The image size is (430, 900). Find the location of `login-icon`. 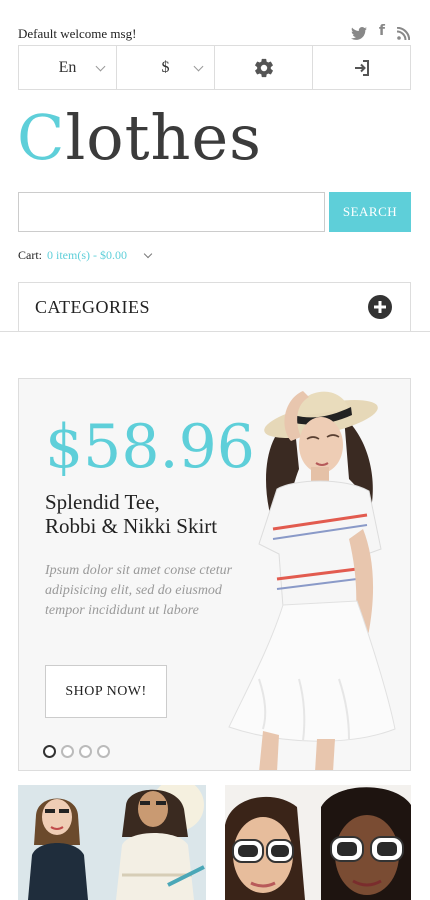

login-icon is located at coordinates (362, 68).